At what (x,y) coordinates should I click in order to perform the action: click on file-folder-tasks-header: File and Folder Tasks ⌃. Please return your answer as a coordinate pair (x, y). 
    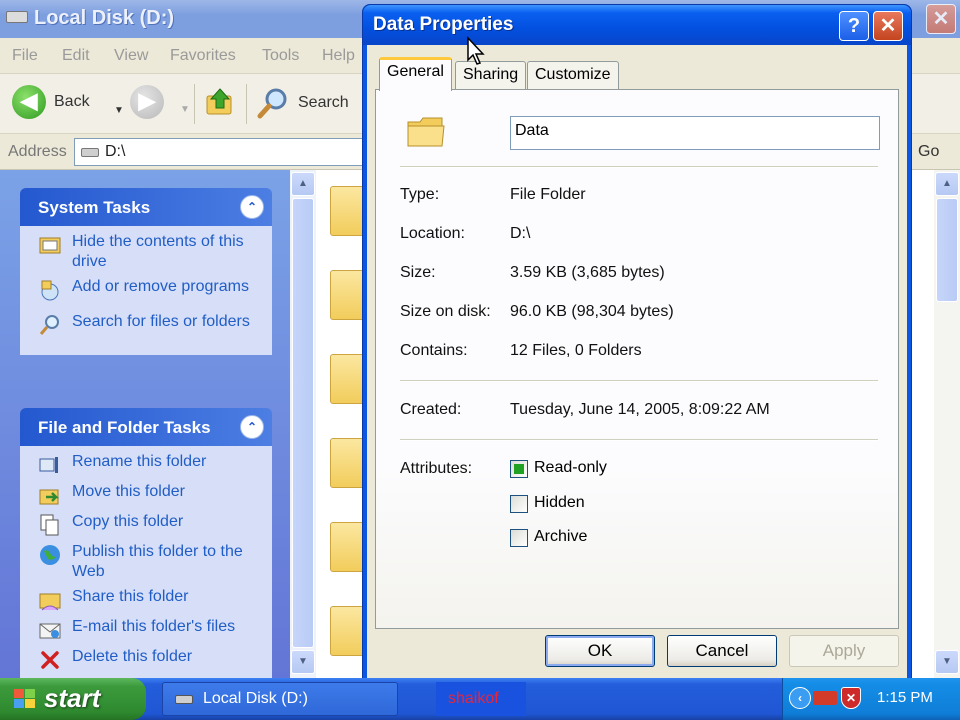
    Looking at the image, I should click on (146, 427).